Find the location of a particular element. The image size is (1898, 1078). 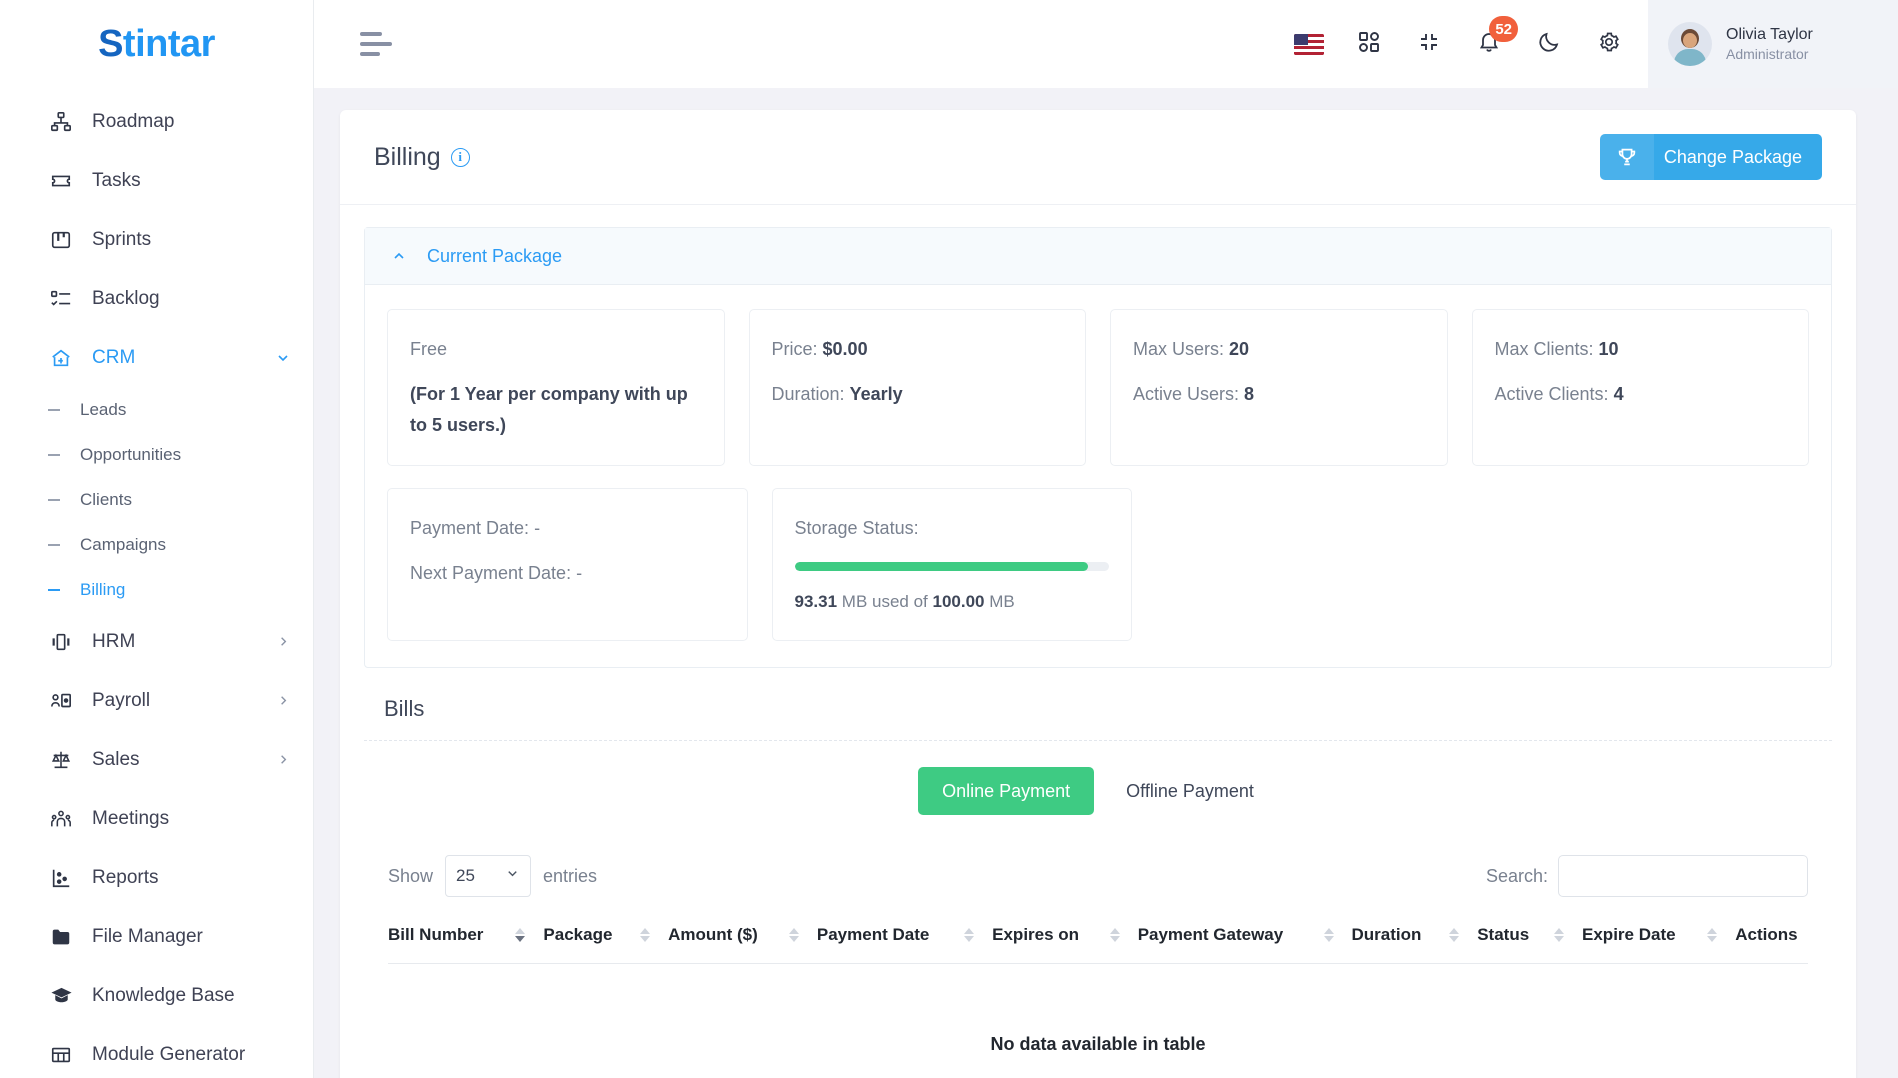

sidebar-item-billing: Billing is located at coordinates (156, 589).